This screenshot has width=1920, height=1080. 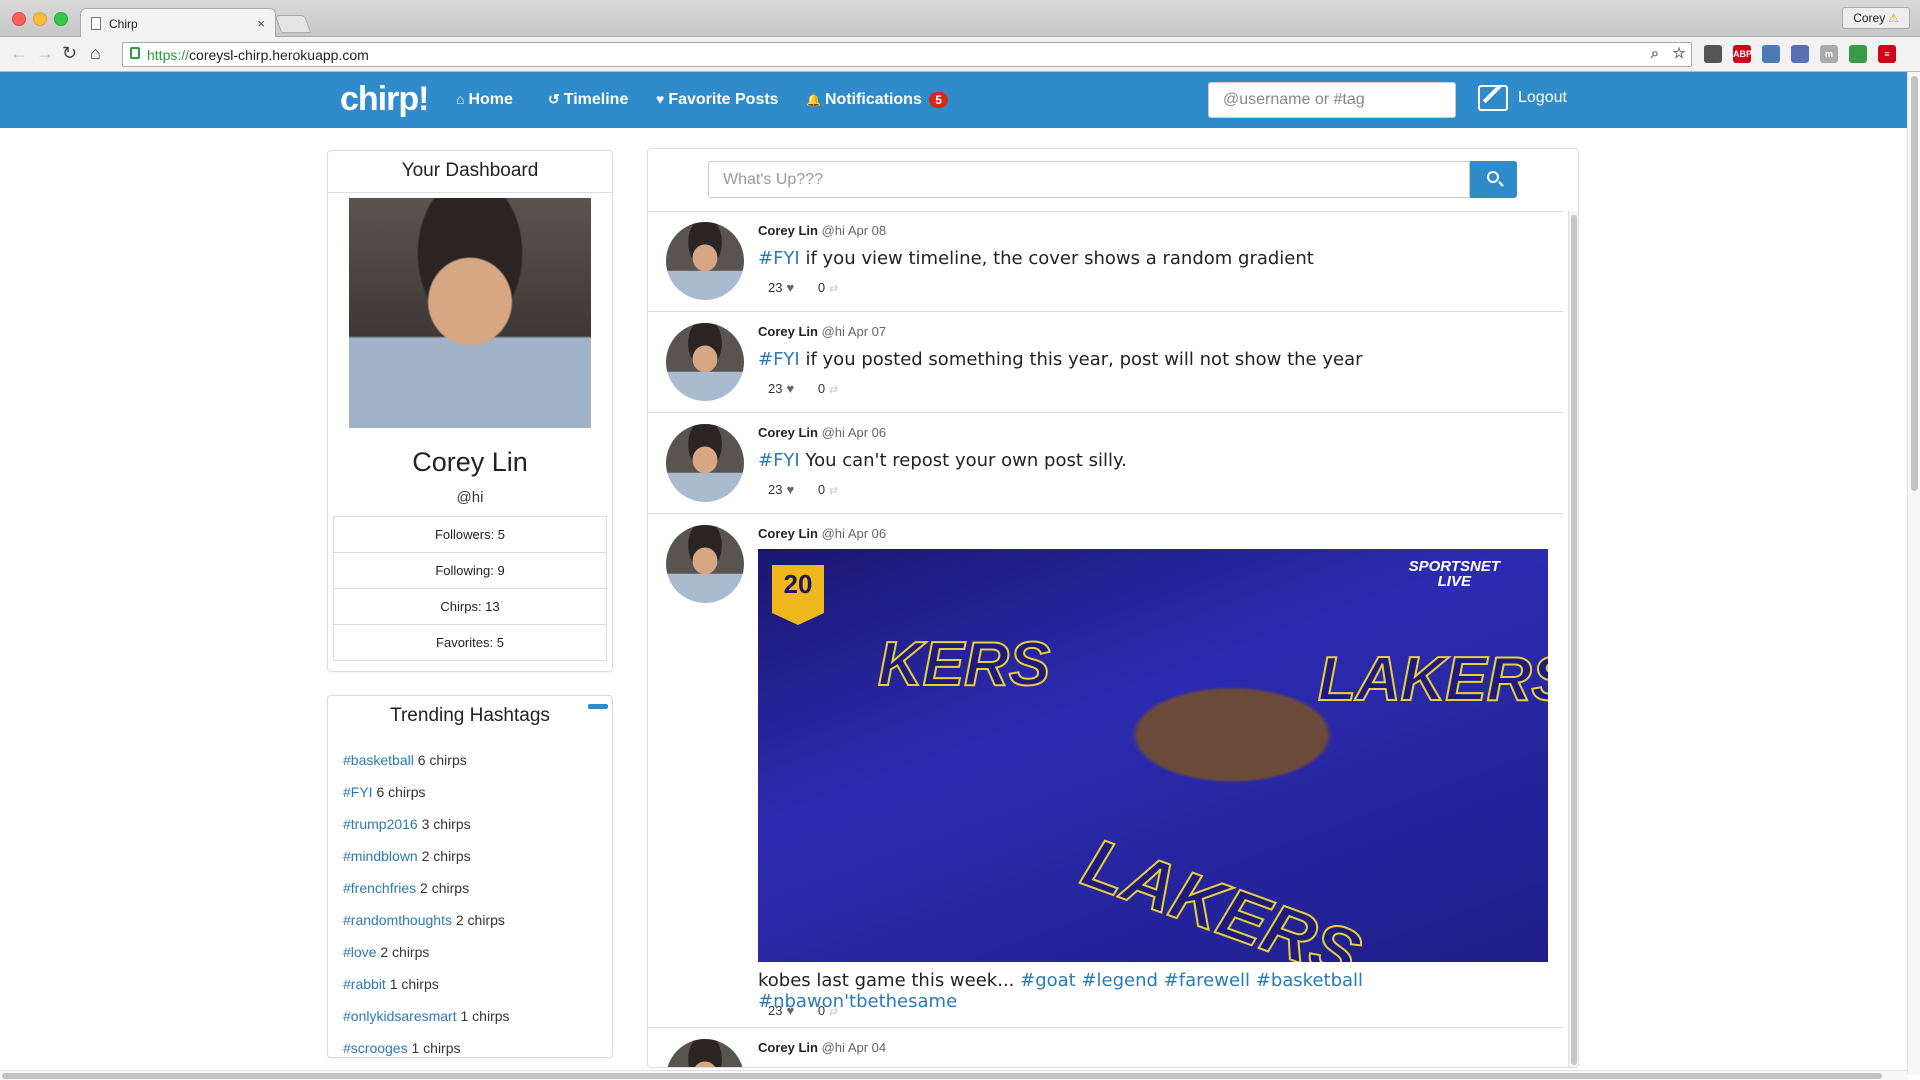 What do you see at coordinates (45, 53) in the screenshot?
I see `forward-icon: →` at bounding box center [45, 53].